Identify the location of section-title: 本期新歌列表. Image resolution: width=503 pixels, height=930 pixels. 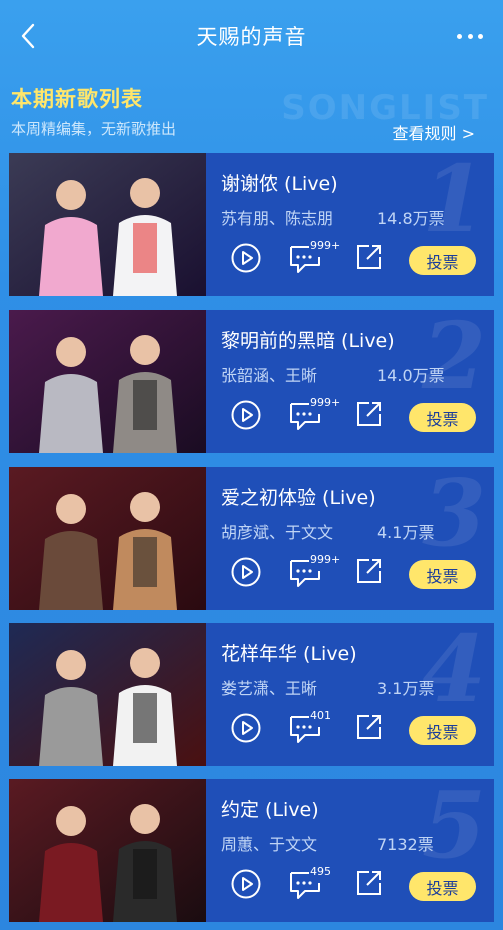
(77, 99).